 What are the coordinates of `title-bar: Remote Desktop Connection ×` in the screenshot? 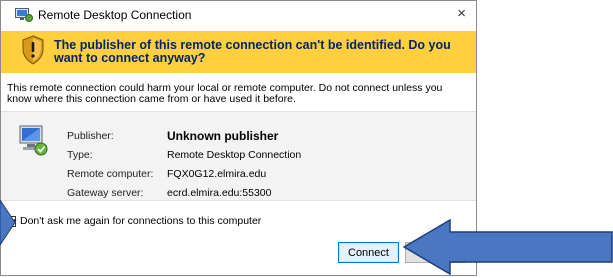 It's located at (238, 14).